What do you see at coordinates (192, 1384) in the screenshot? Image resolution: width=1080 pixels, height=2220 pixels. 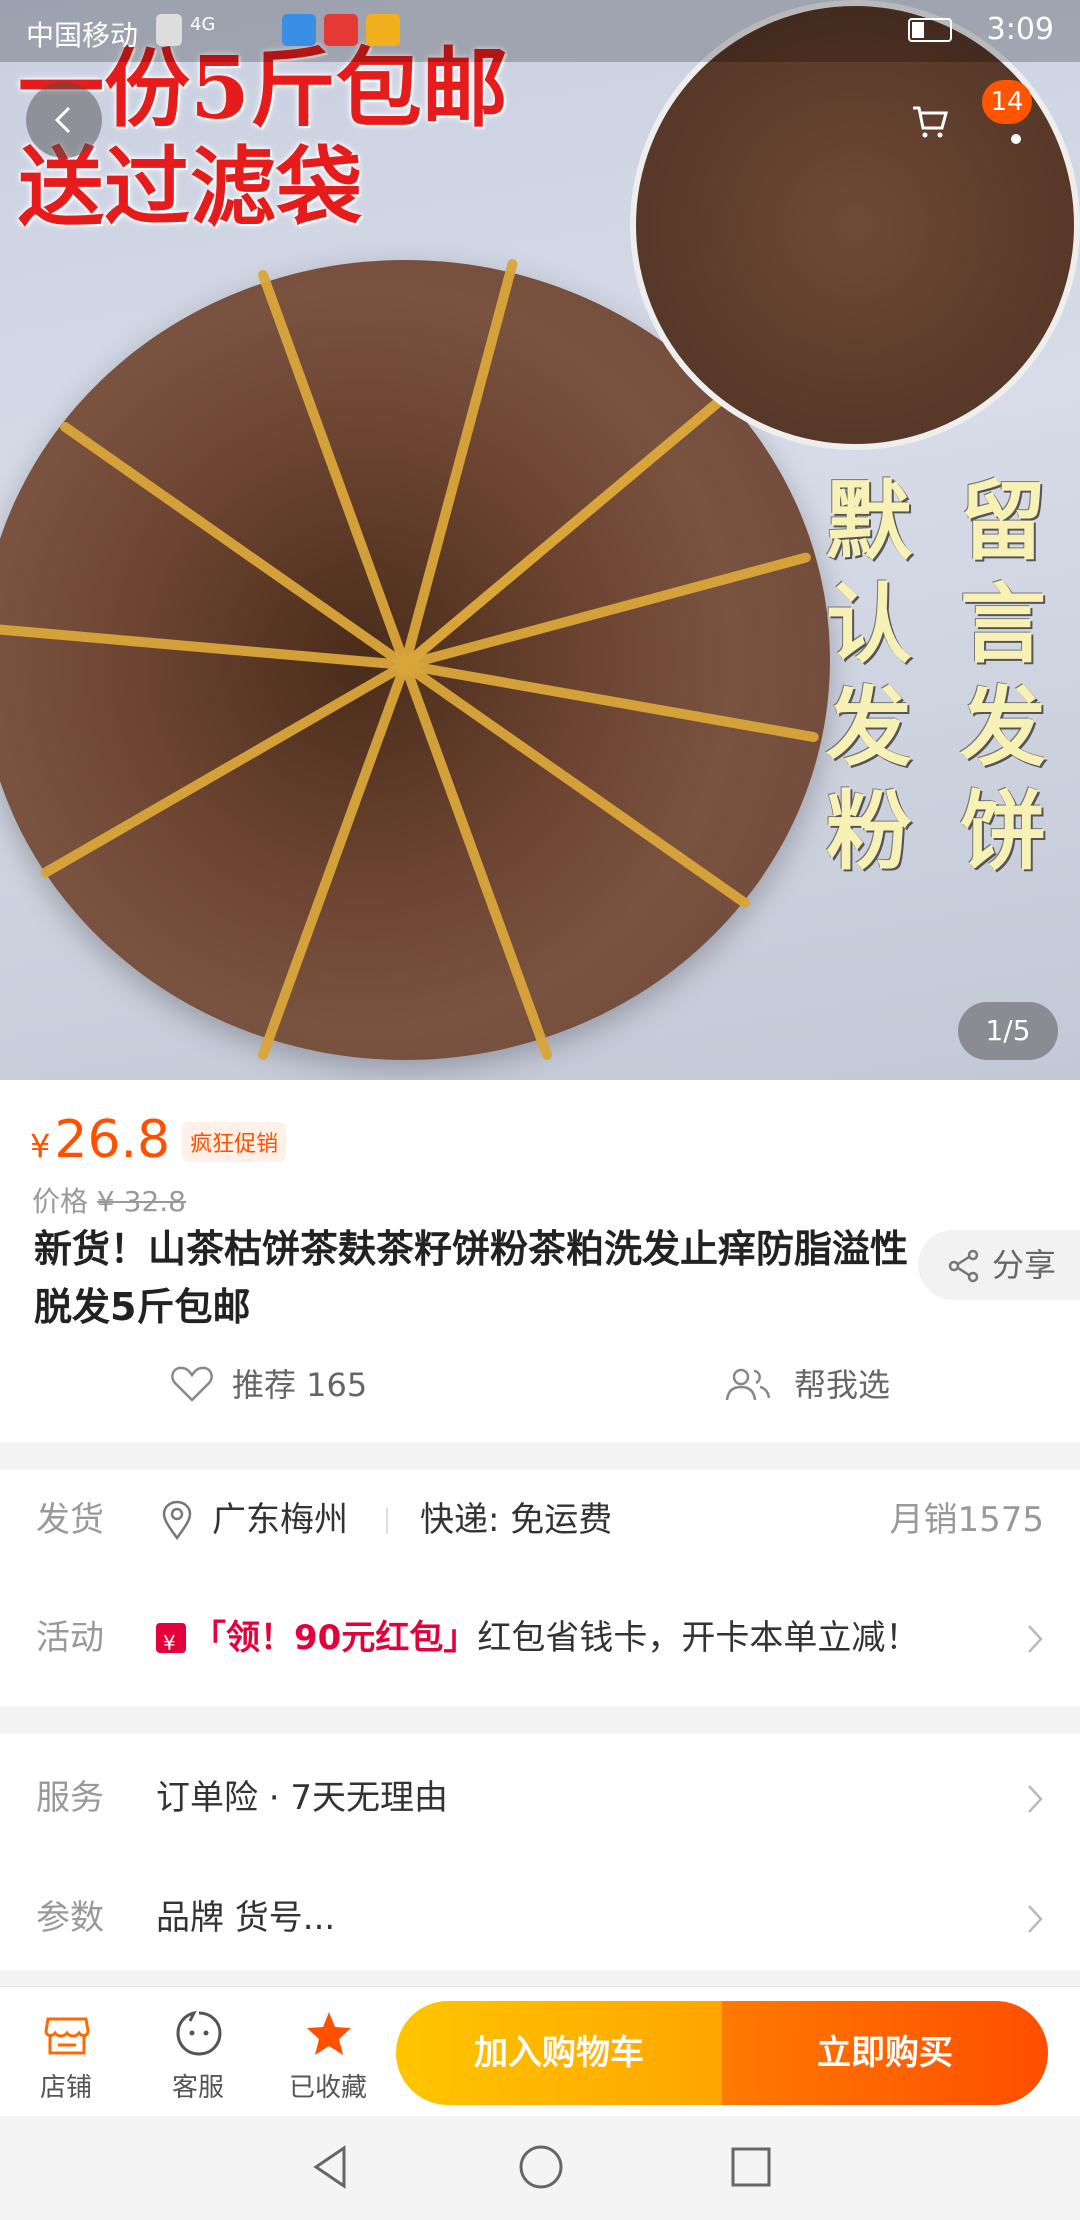 I see `heart-icon` at bounding box center [192, 1384].